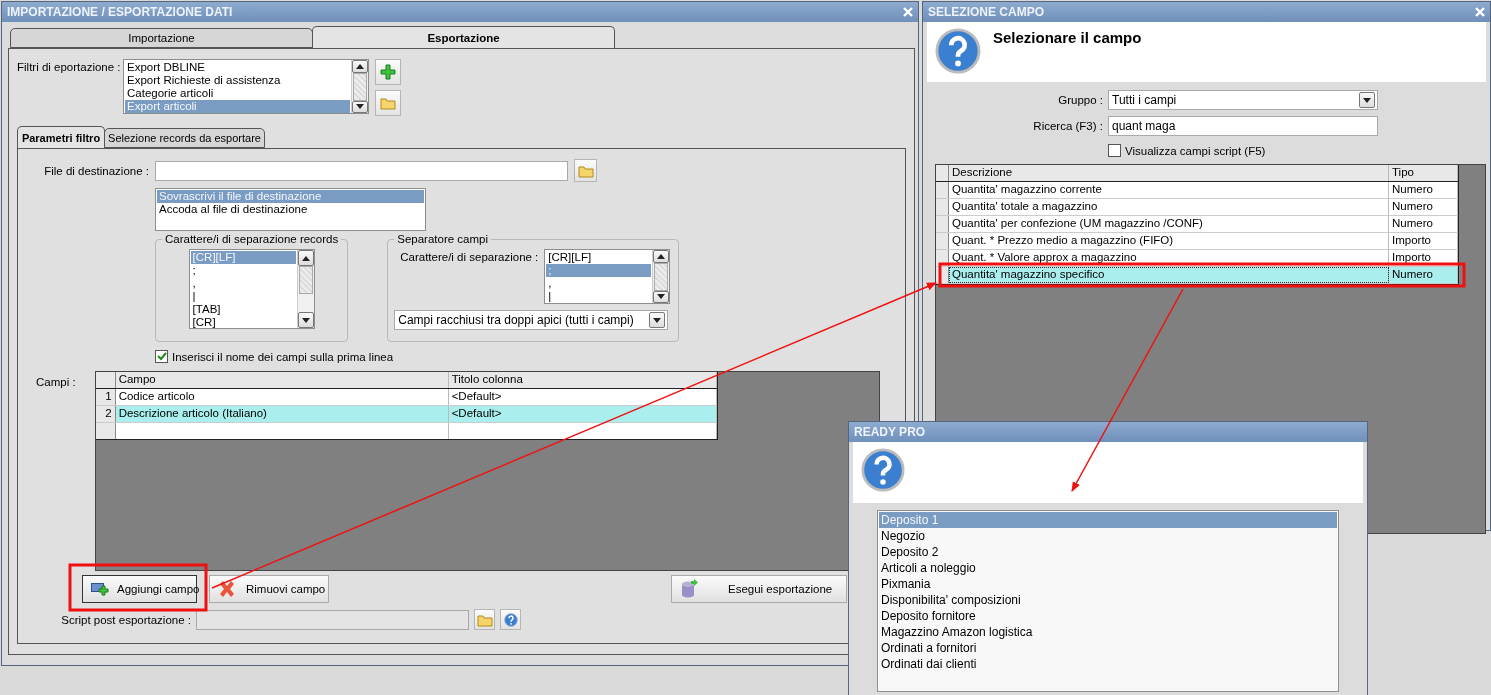 The width and height of the screenshot is (1491, 695). Describe the element at coordinates (1108, 616) in the screenshot. I see `list-item: Deposito fornitore` at that location.